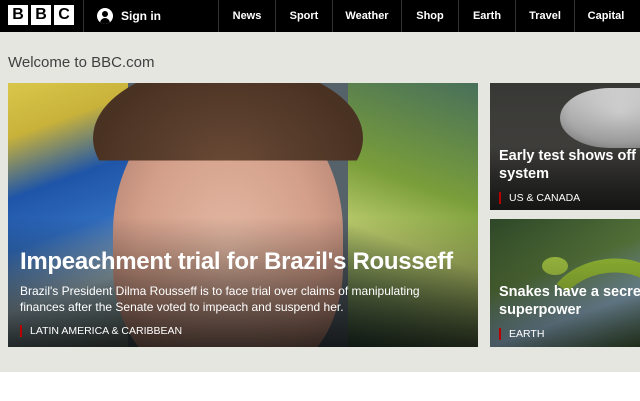  What do you see at coordinates (101, 331) in the screenshot?
I see `main-story-tag: LATIN AMERICA & CARIBBEAN` at bounding box center [101, 331].